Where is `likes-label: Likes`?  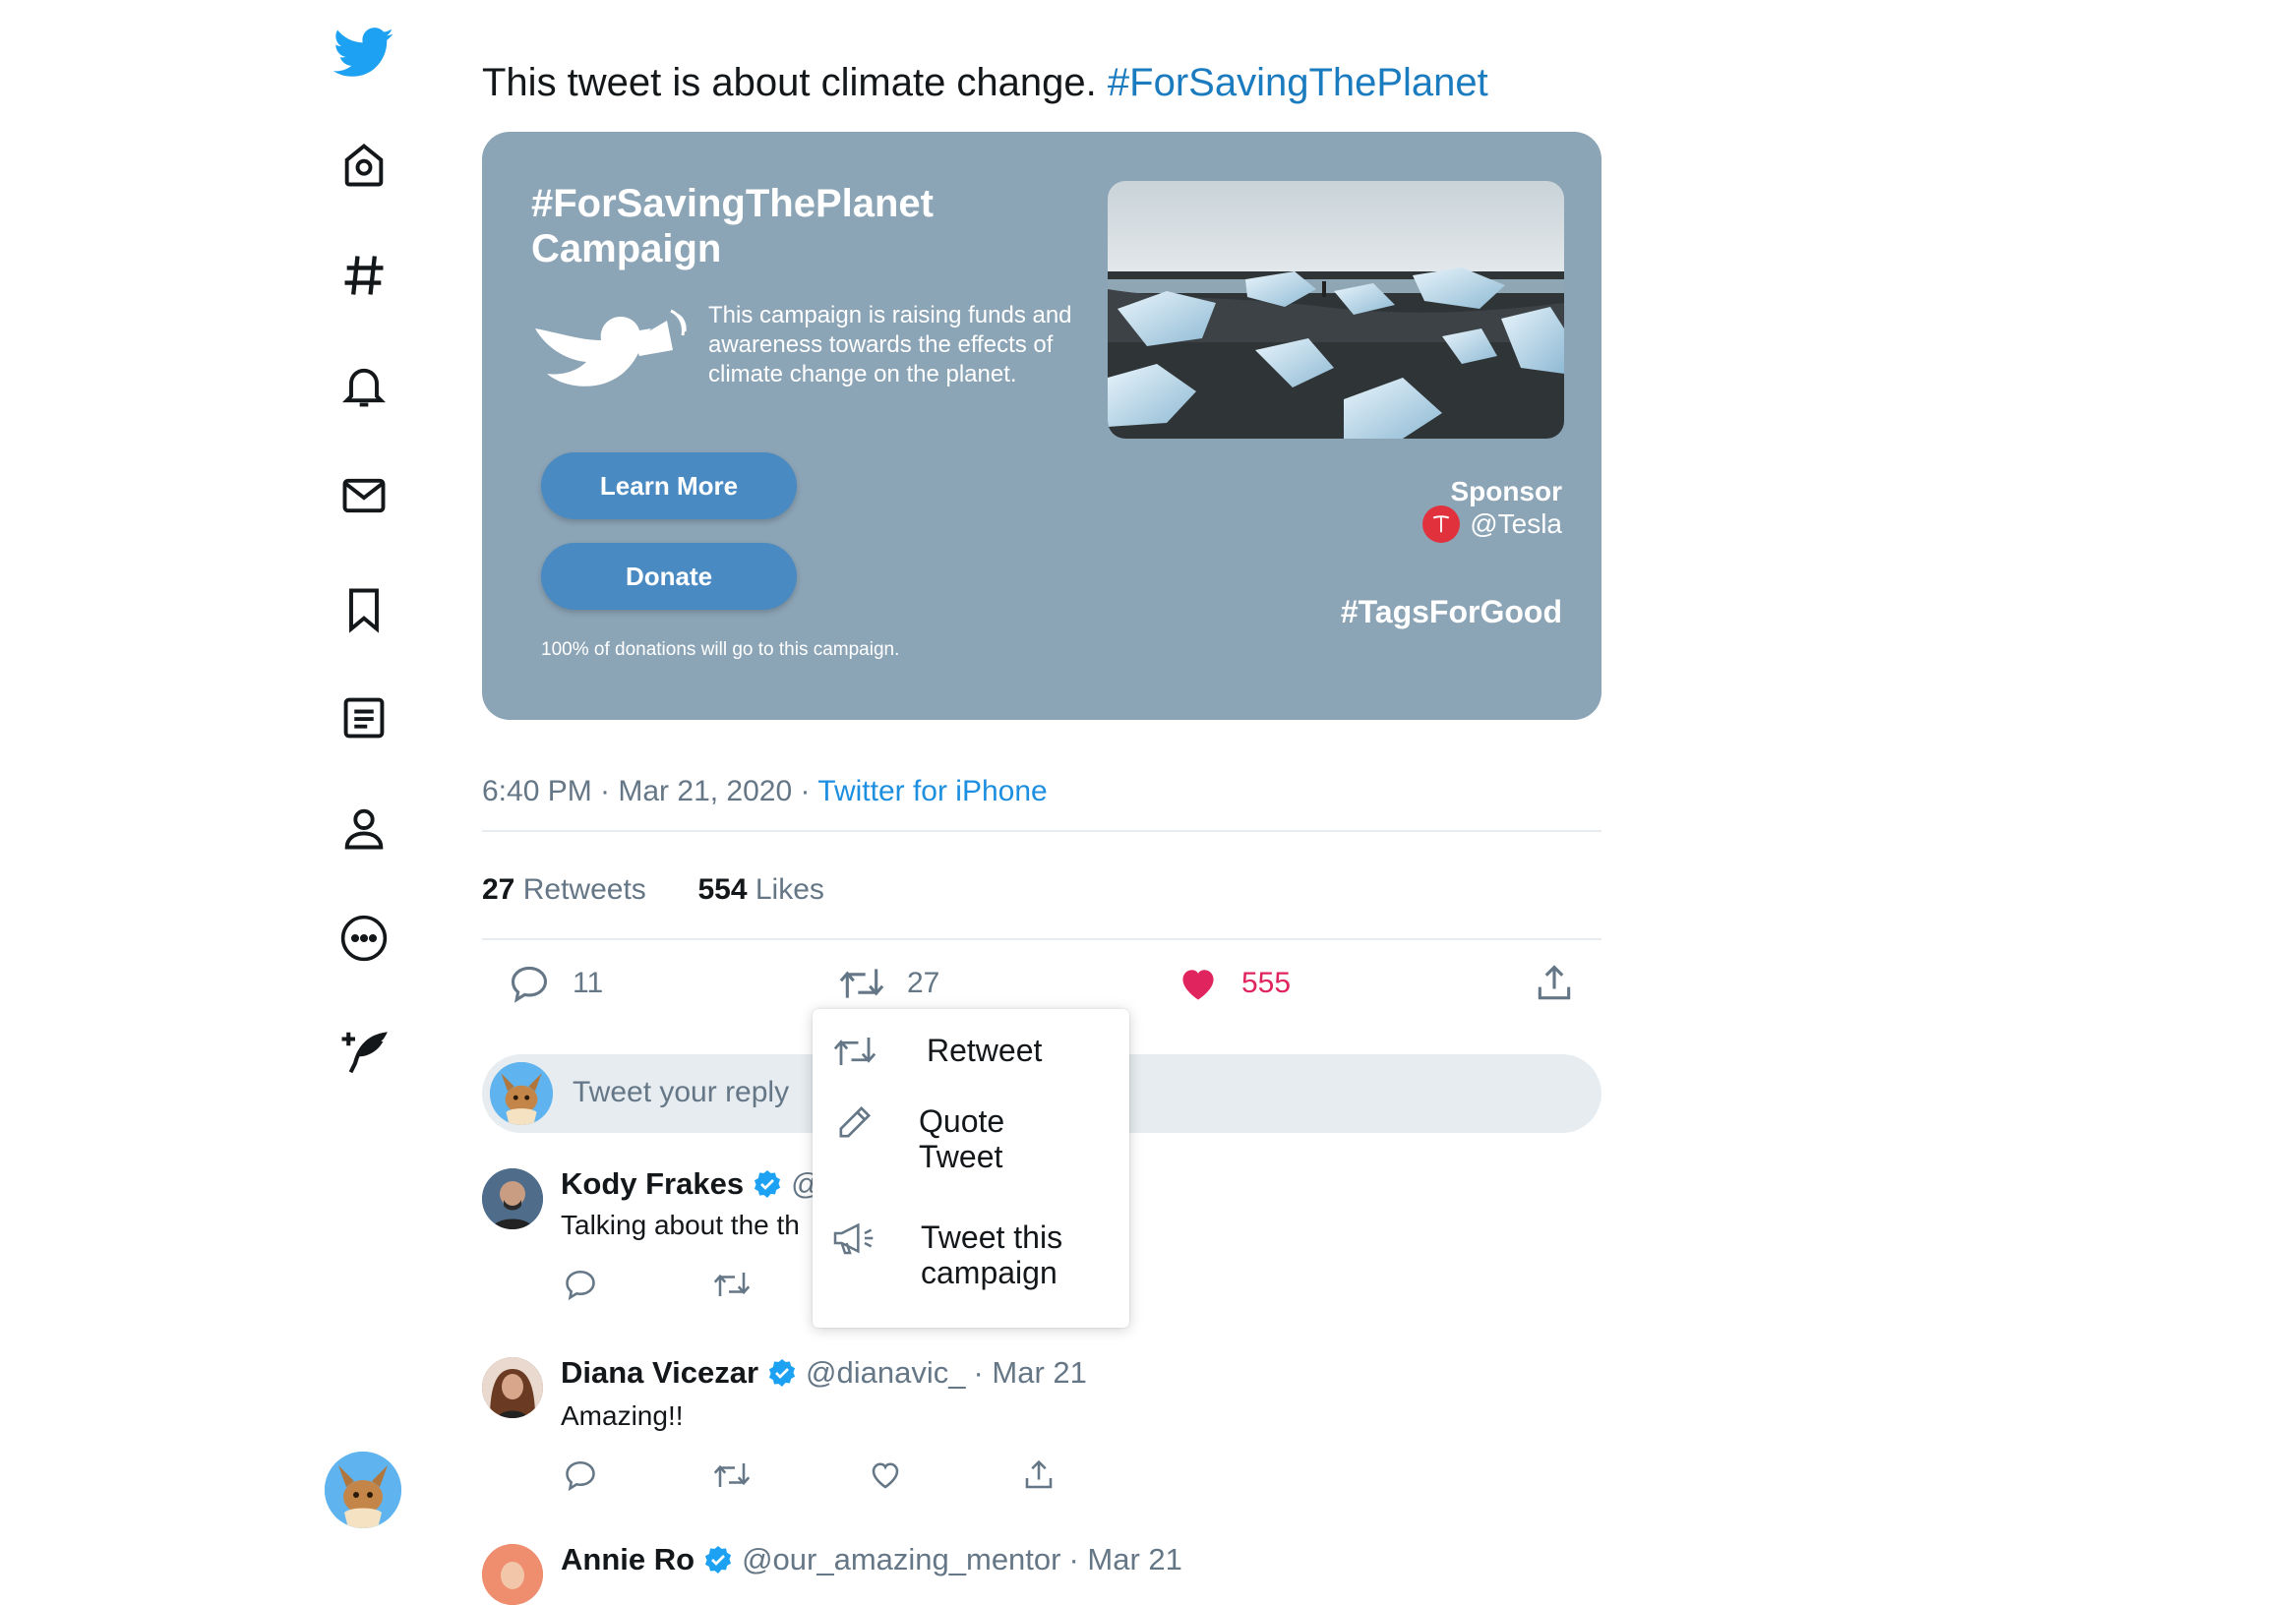 likes-label: Likes is located at coordinates (789, 889).